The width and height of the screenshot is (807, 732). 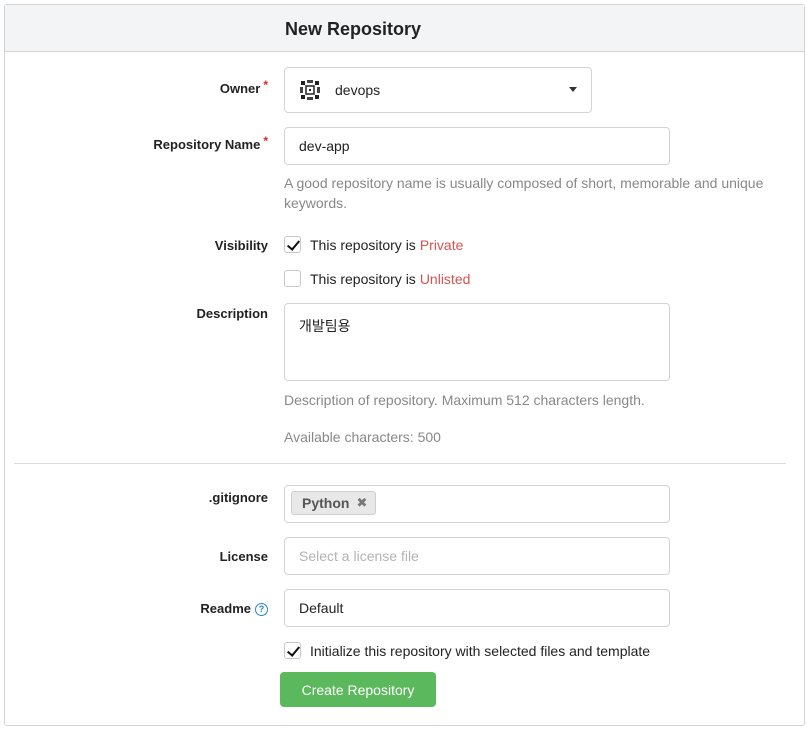 What do you see at coordinates (445, 278) in the screenshot?
I see `unlisted-accent: Unlisted` at bounding box center [445, 278].